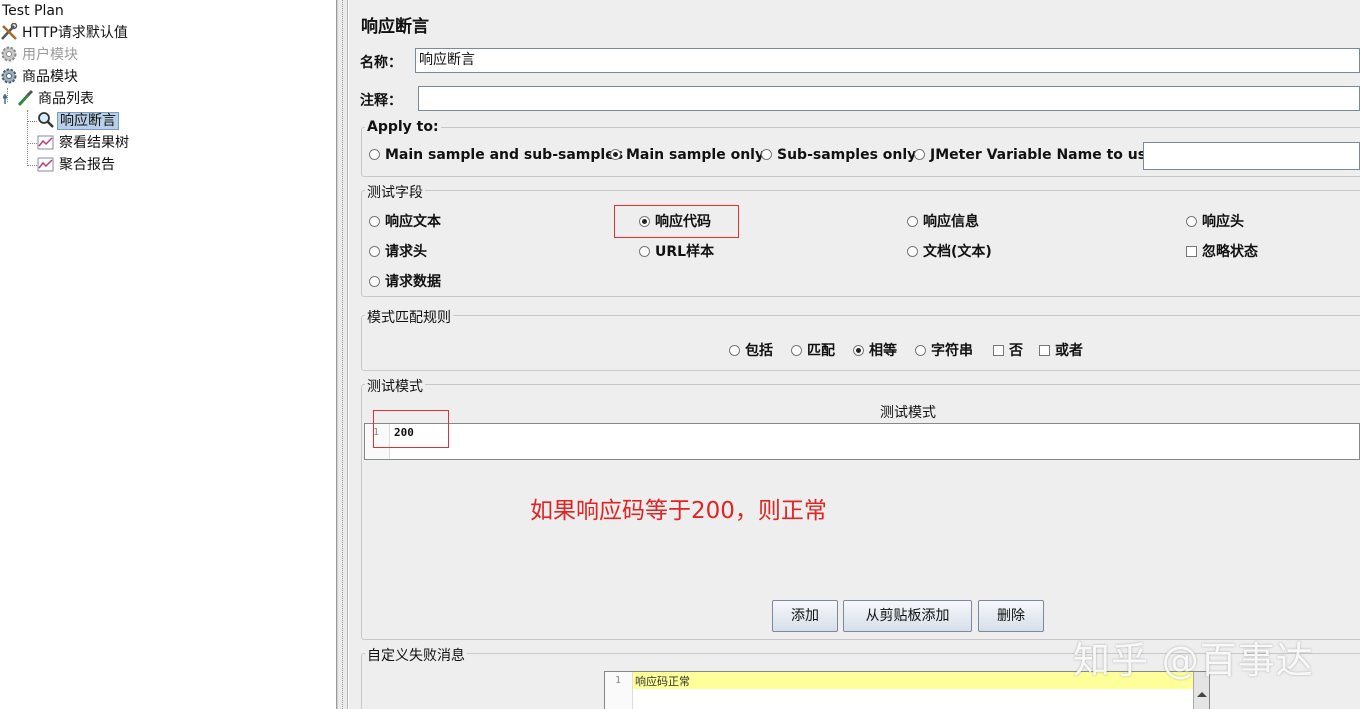 The height and width of the screenshot is (709, 1360). What do you see at coordinates (883, 351) in the screenshot?
I see `radio-label: 相等` at bounding box center [883, 351].